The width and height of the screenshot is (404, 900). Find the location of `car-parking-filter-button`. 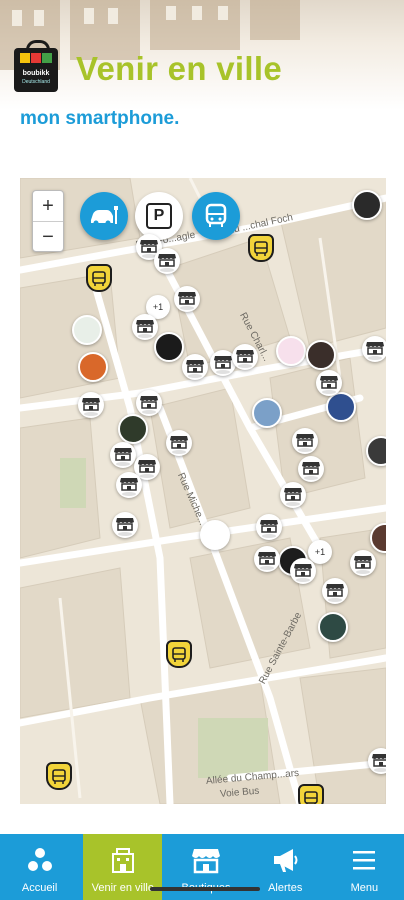

car-parking-filter-button is located at coordinates (104, 216).